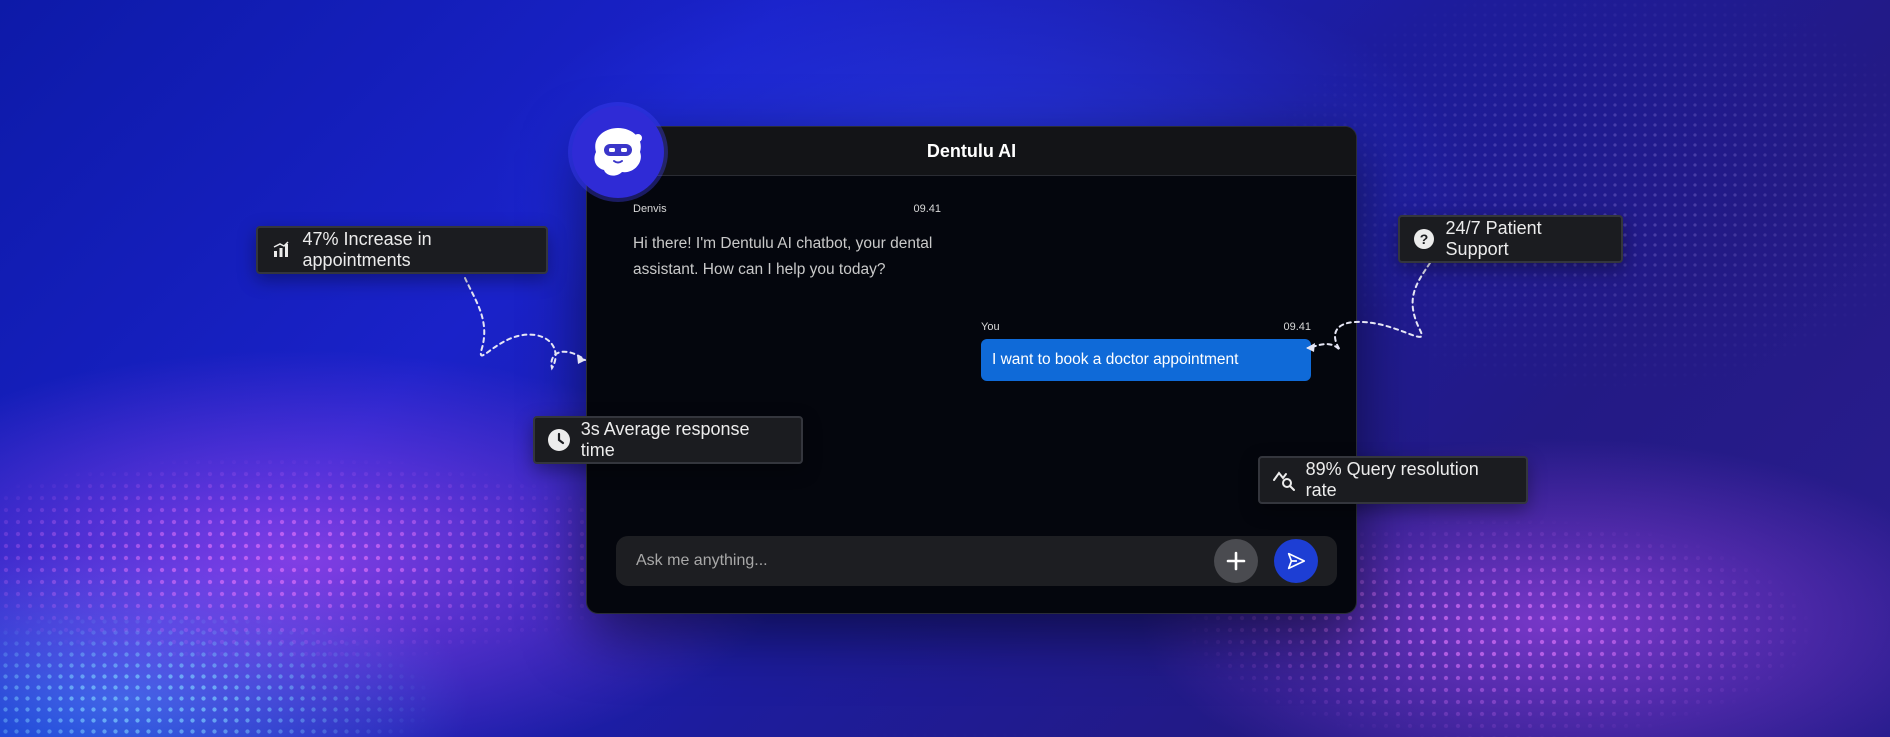  Describe the element at coordinates (559, 440) in the screenshot. I see `clock-icon` at that location.